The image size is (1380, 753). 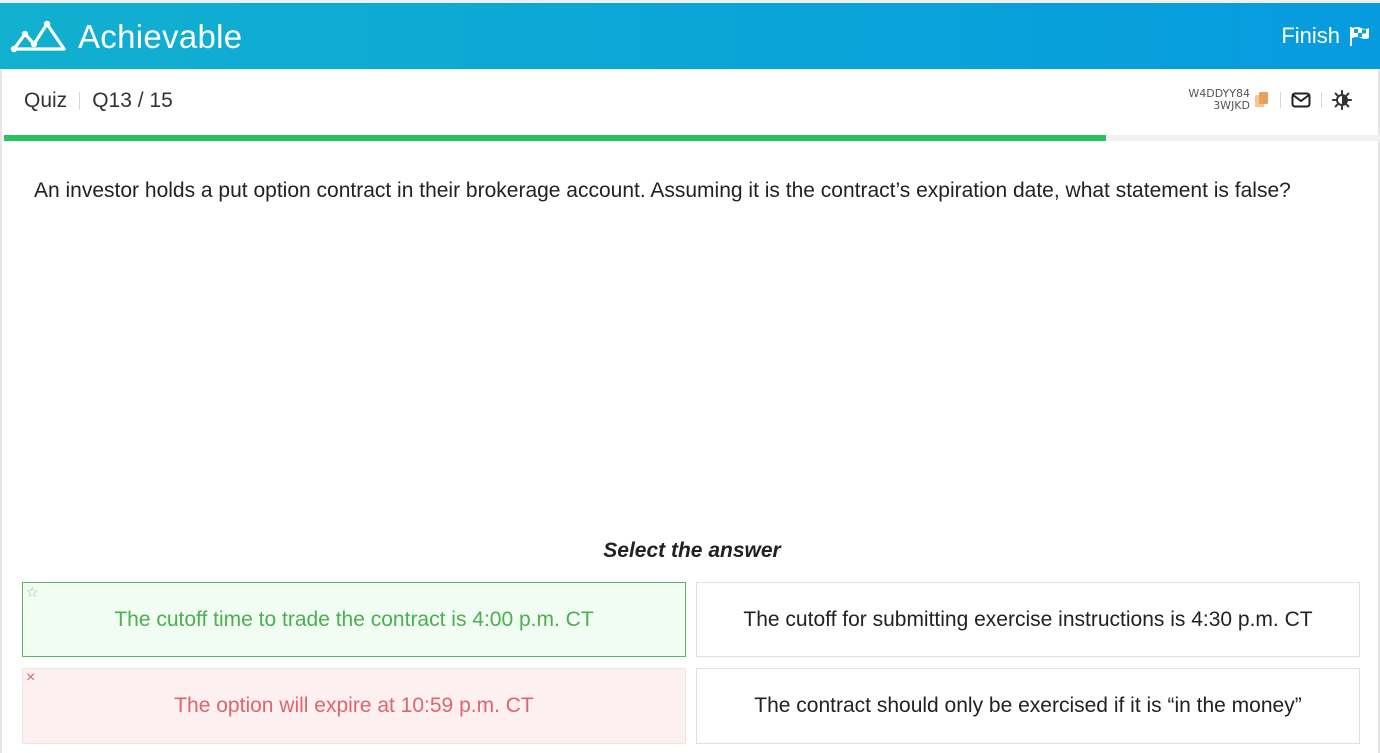 I want to click on finish-button: Finish, so click(x=1325, y=36).